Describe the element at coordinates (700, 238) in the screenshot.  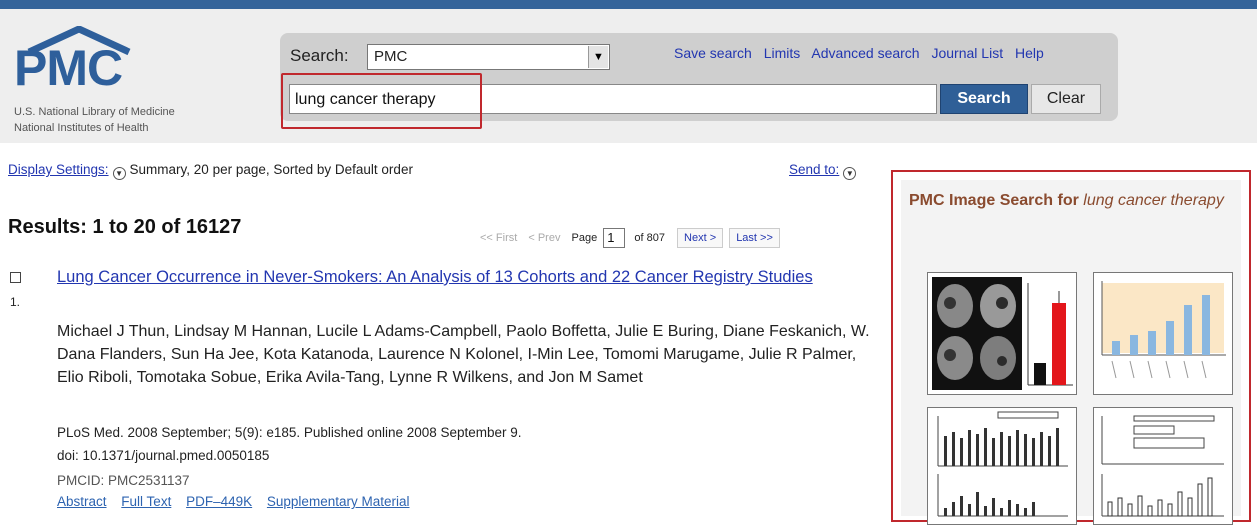
I see `next-page-button: Next >` at that location.